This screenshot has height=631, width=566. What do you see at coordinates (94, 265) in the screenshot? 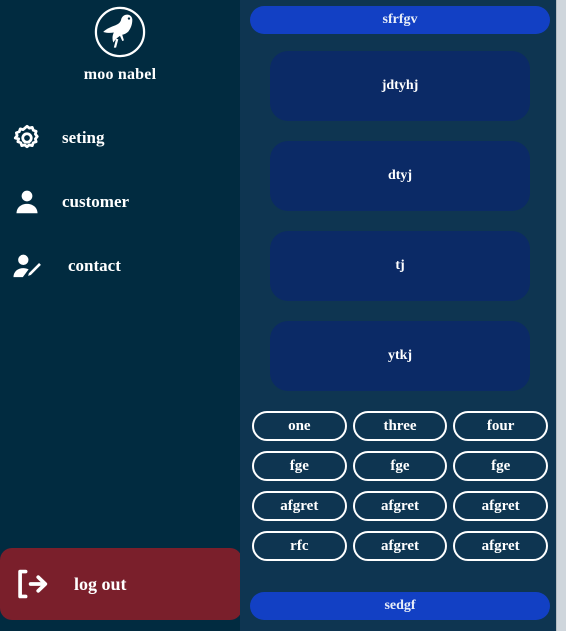
I see `sidebar-item-label: contact` at bounding box center [94, 265].